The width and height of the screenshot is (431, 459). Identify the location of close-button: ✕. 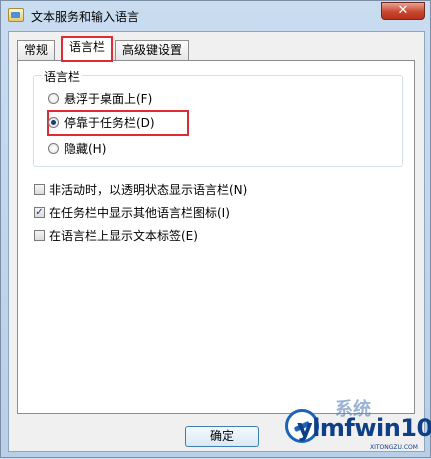
(403, 11).